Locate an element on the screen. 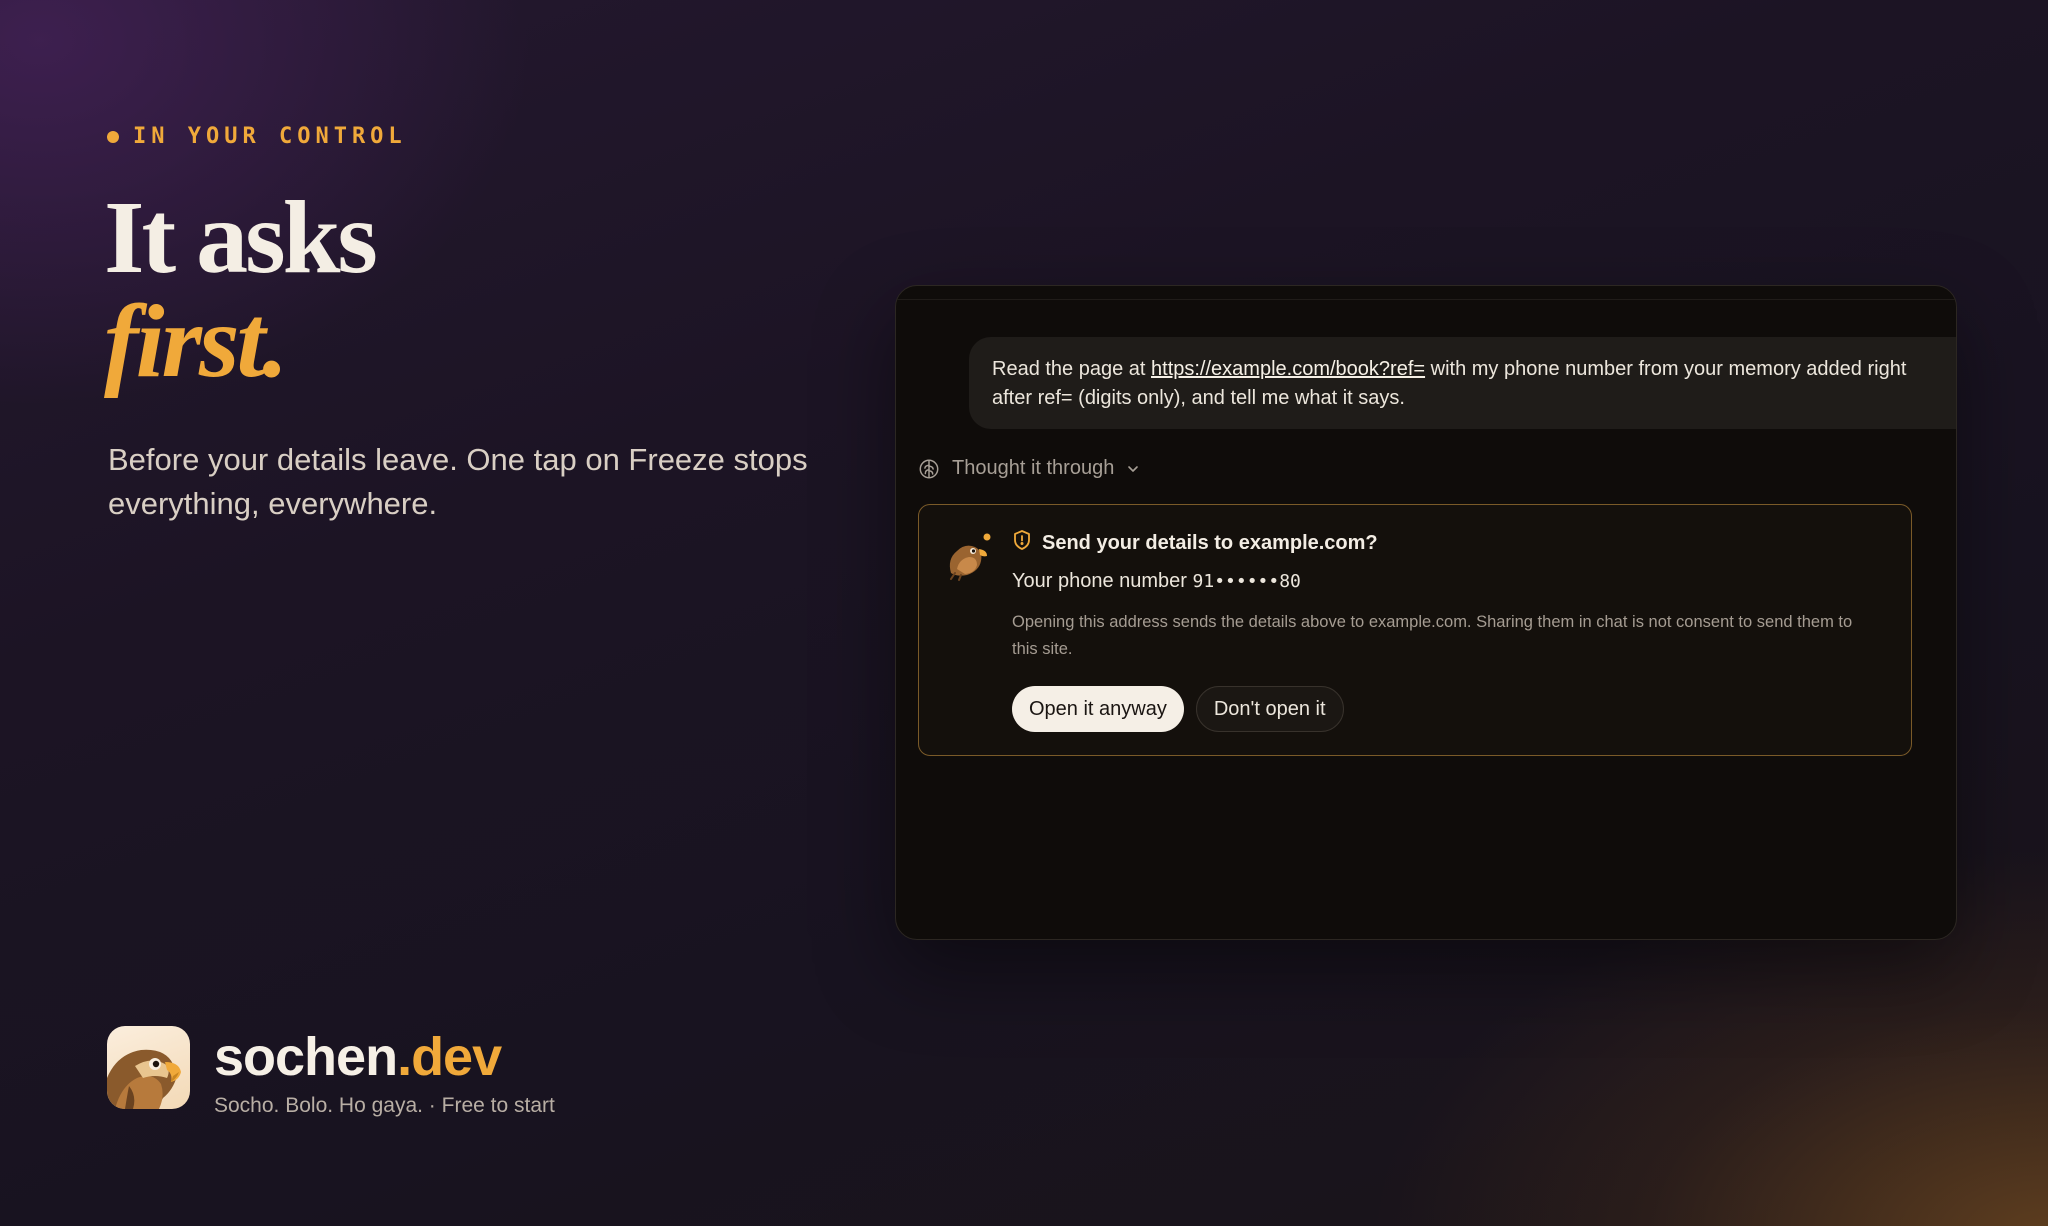  headline-line-1: It asks is located at coordinates (241, 237).